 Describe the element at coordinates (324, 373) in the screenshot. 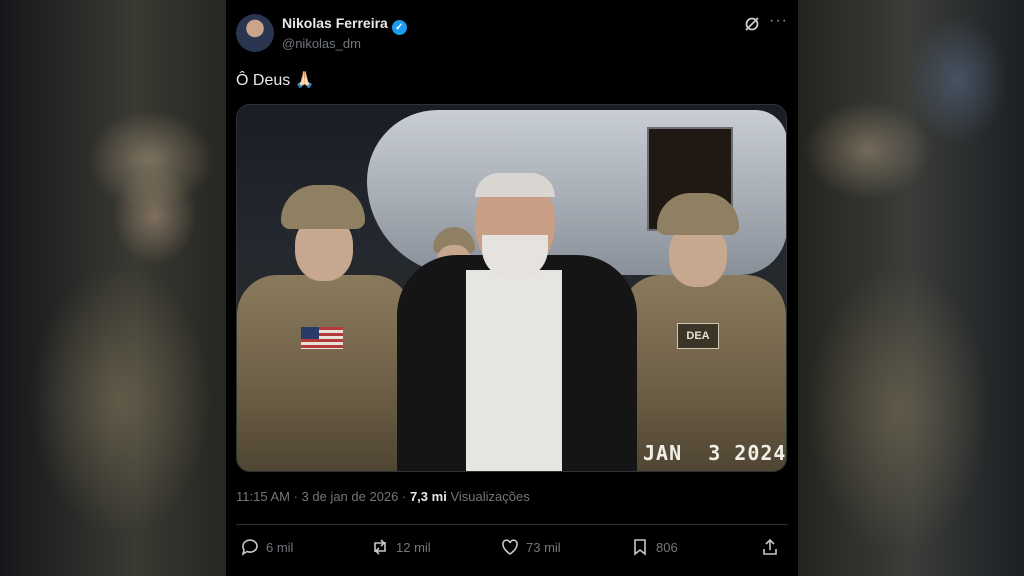

I see `soldier-left` at that location.